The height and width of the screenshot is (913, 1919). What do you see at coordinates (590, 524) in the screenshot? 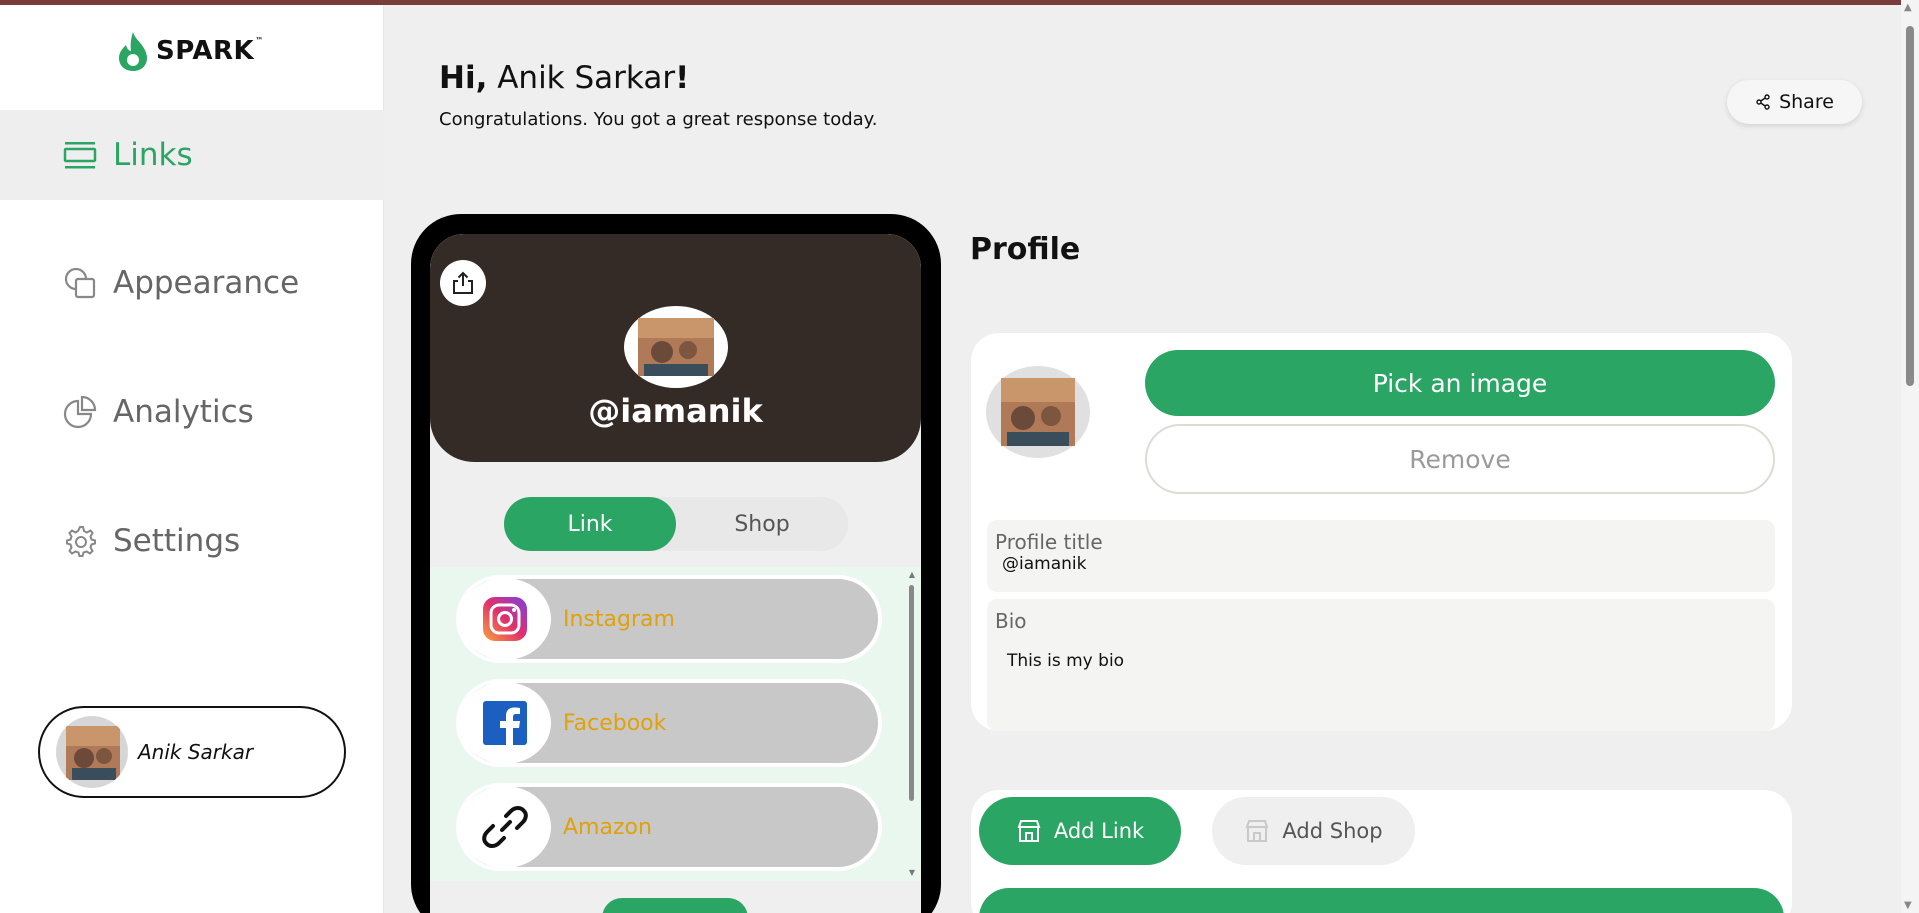
I see `tab-link: Link` at bounding box center [590, 524].